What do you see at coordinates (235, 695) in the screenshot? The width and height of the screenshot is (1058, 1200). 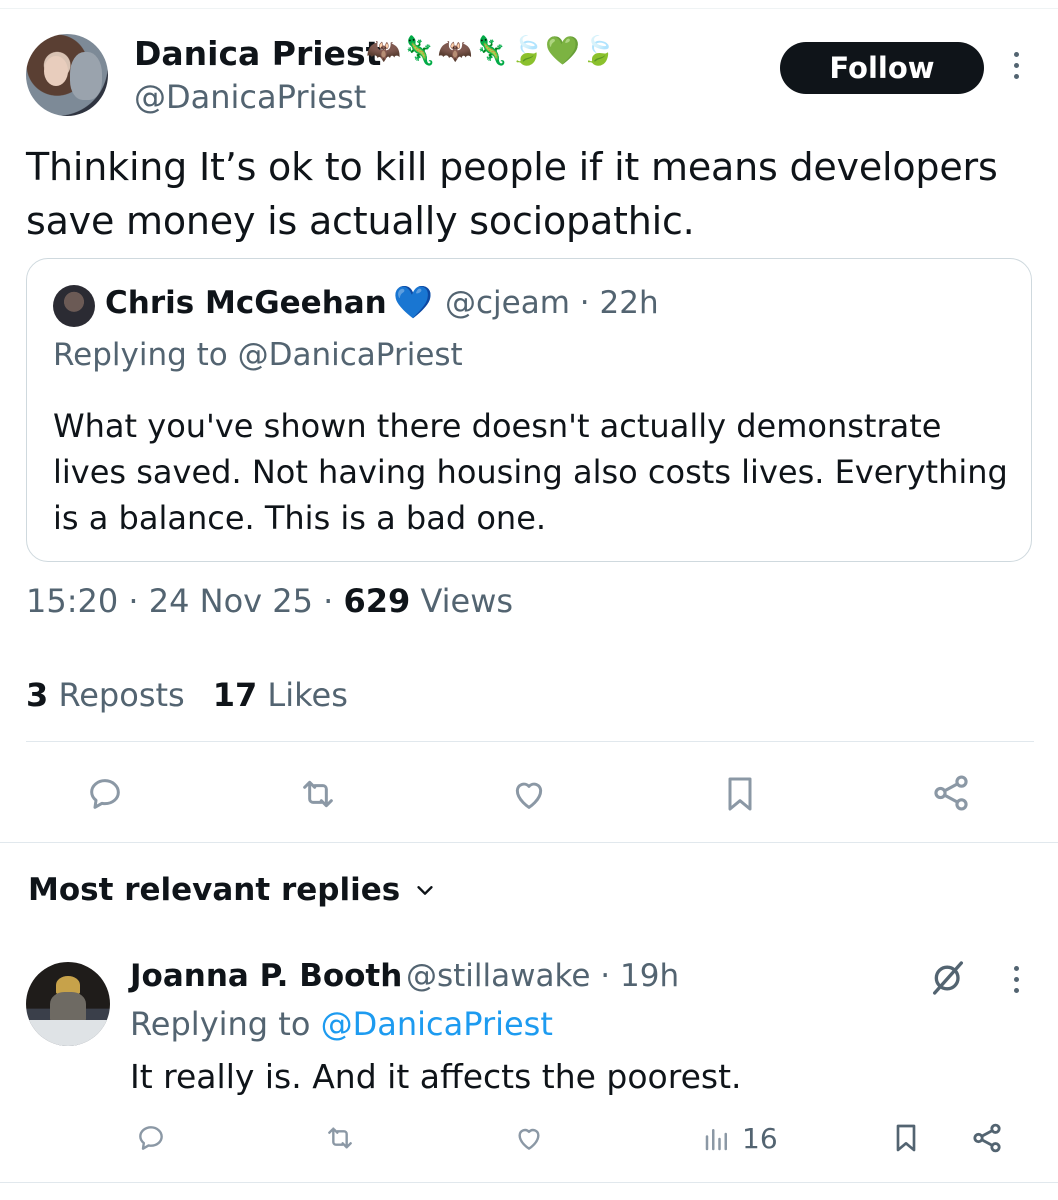 I see `likes-count: 17` at bounding box center [235, 695].